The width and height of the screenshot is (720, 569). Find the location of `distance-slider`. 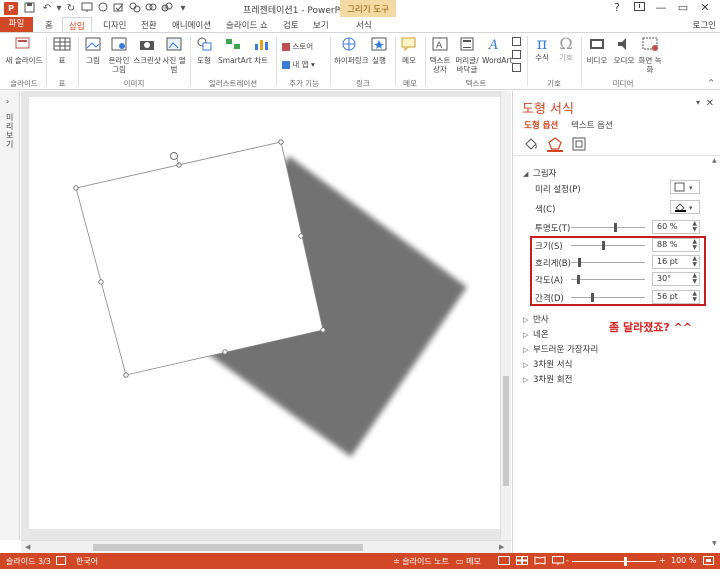

distance-slider is located at coordinates (608, 297).